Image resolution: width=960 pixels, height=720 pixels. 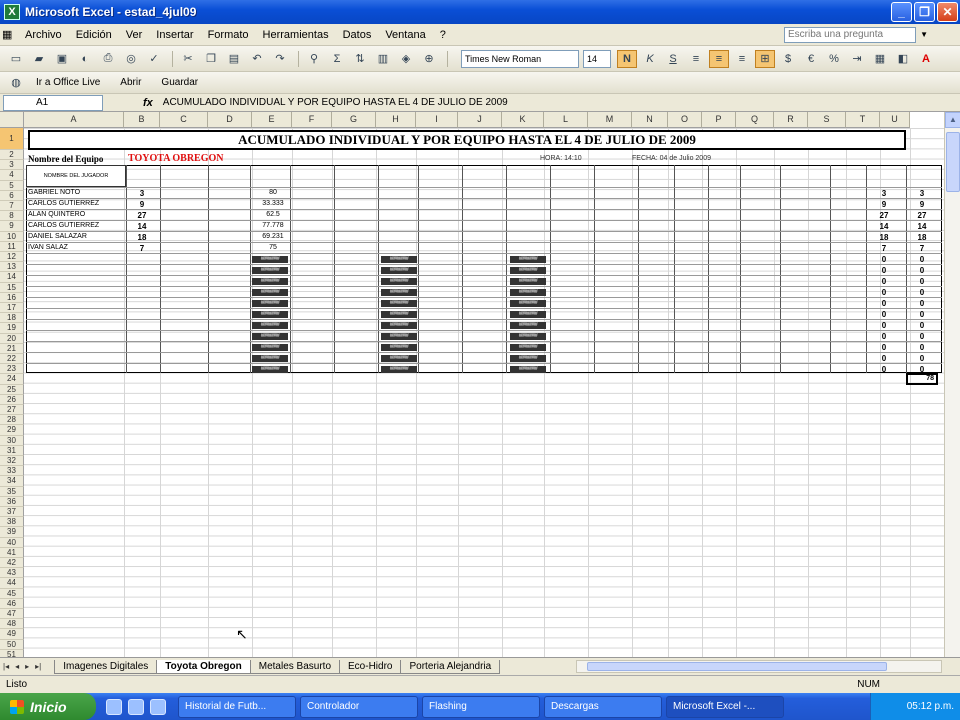 I want to click on team-name: TOYOTA OBREGON, so click(x=175, y=158).